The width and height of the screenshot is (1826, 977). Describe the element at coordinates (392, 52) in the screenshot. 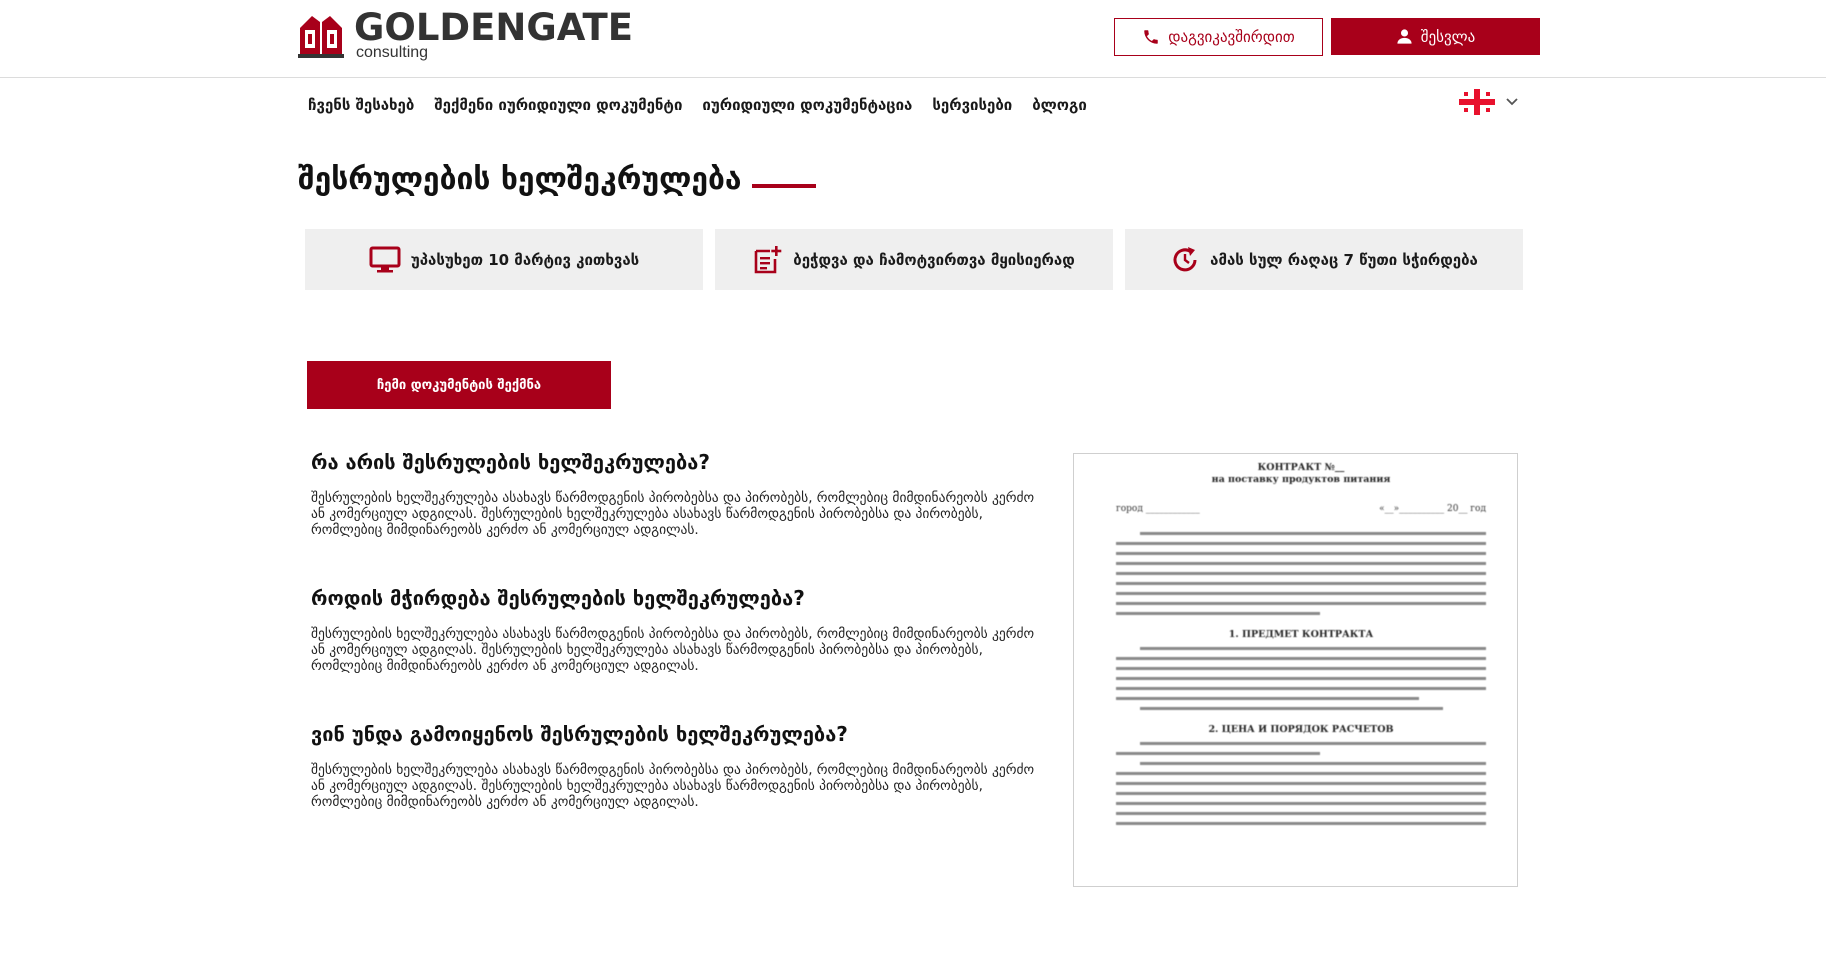

I see `brand-subtitle: consulting` at that location.